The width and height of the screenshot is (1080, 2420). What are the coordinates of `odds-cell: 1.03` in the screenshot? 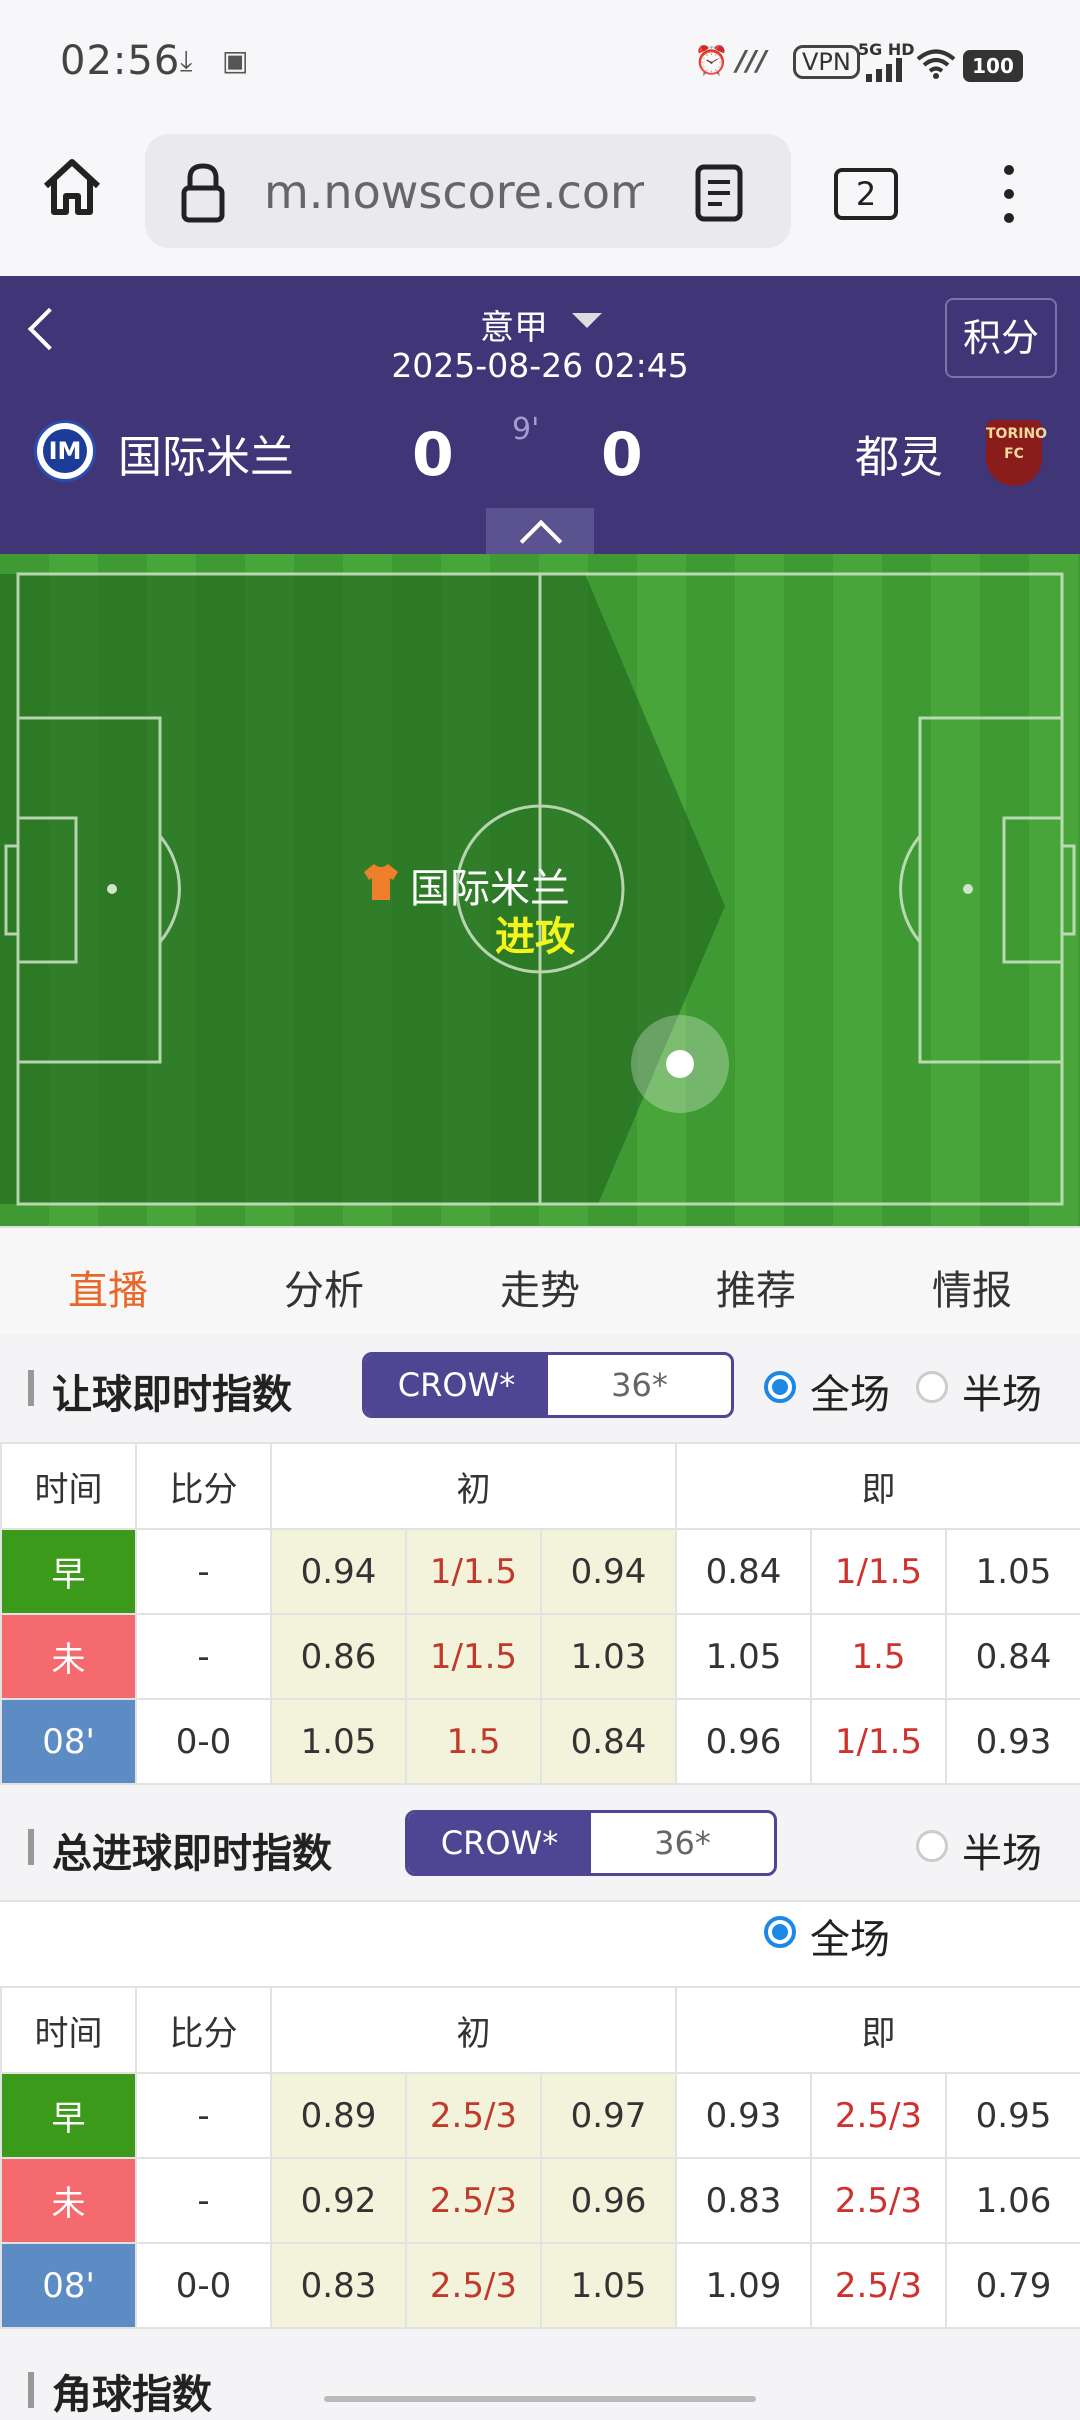 It's located at (608, 1656).